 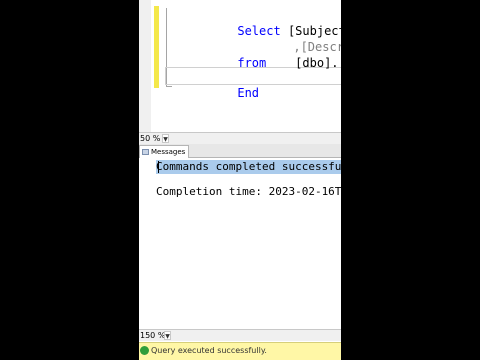 What do you see at coordinates (152, 335) in the screenshot?
I see `results-zoom-value: 150 %` at bounding box center [152, 335].